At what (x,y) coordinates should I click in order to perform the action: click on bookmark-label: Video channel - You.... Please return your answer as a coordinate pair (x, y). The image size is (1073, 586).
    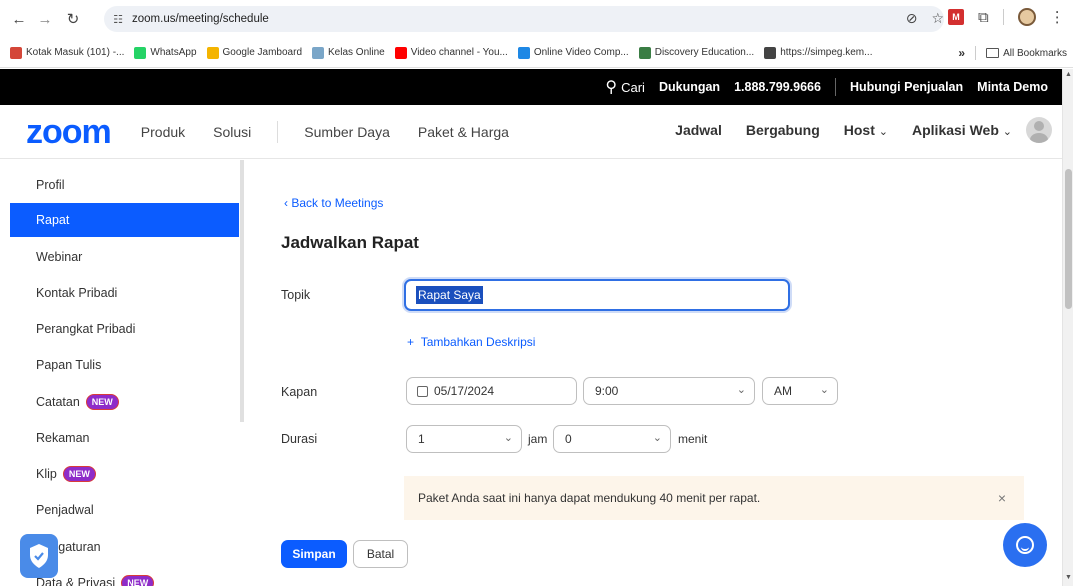
    Looking at the image, I should click on (459, 52).